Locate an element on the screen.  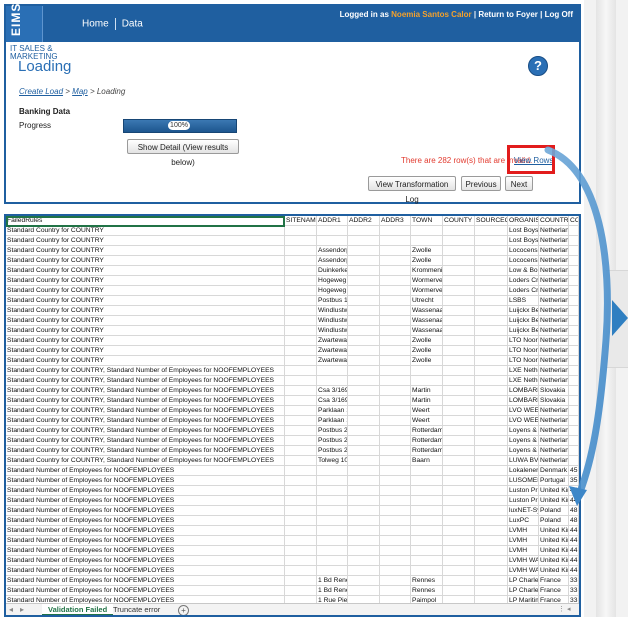
cell-addr1: Csa 3/1697 is located at coordinates (332, 391).